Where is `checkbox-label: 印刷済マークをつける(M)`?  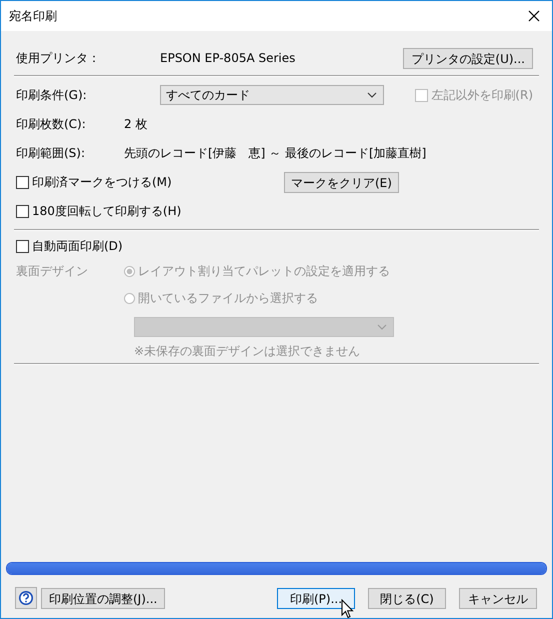
checkbox-label: 印刷済マークをつける(M) is located at coordinates (102, 182).